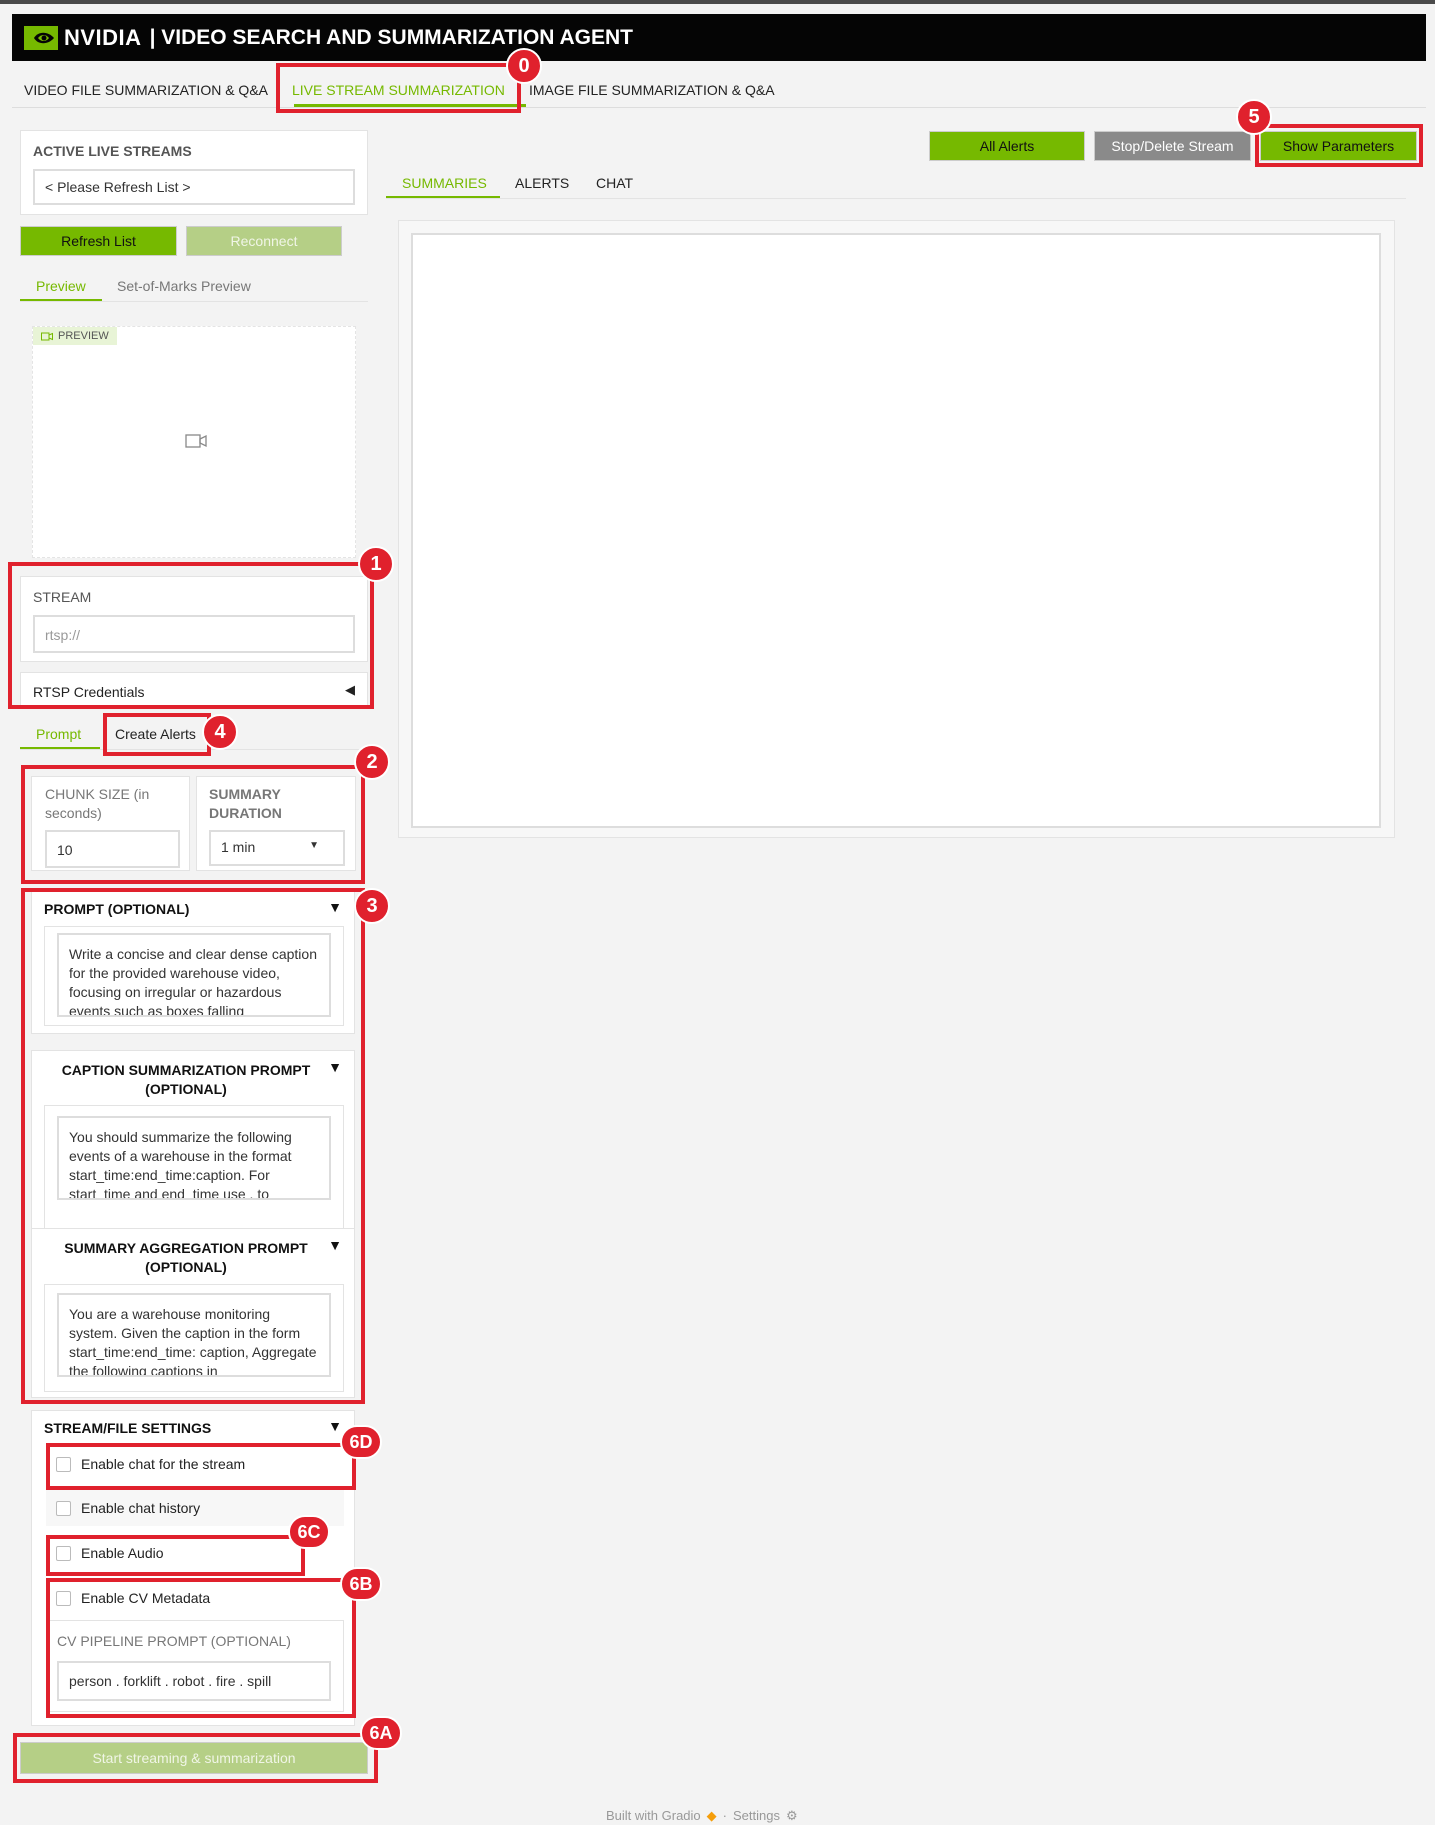 The image size is (1435, 1825). What do you see at coordinates (220, 732) in the screenshot?
I see `annotation-badge-4: 4` at bounding box center [220, 732].